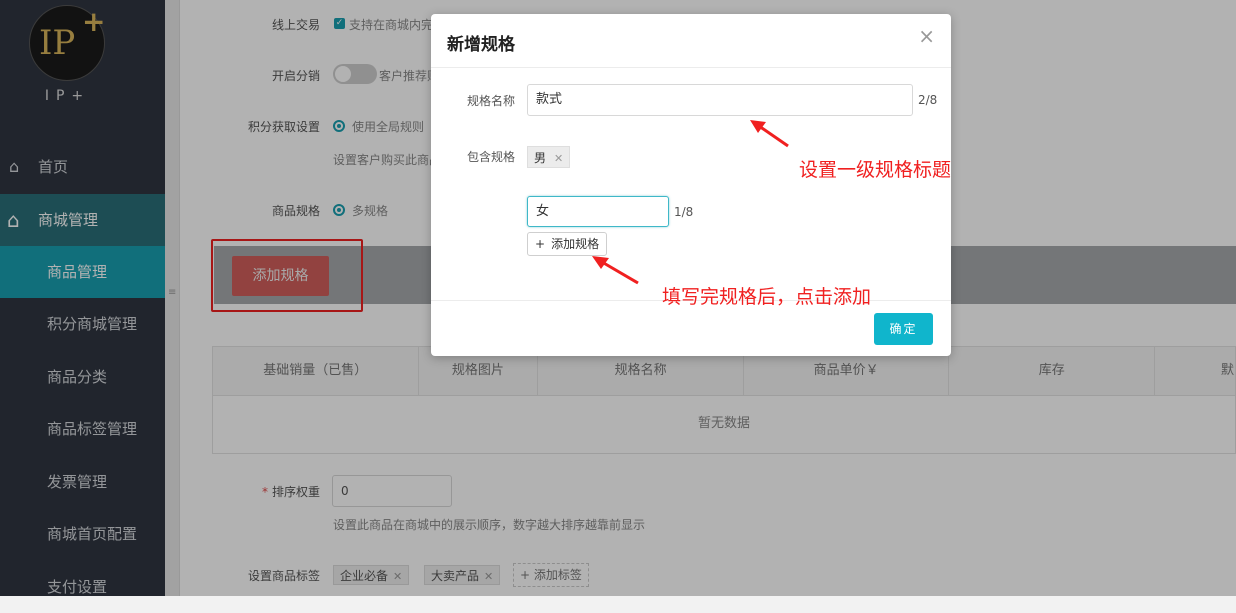 Image resolution: width=1236 pixels, height=613 pixels. I want to click on annotation-arrows, so click(690, 202).